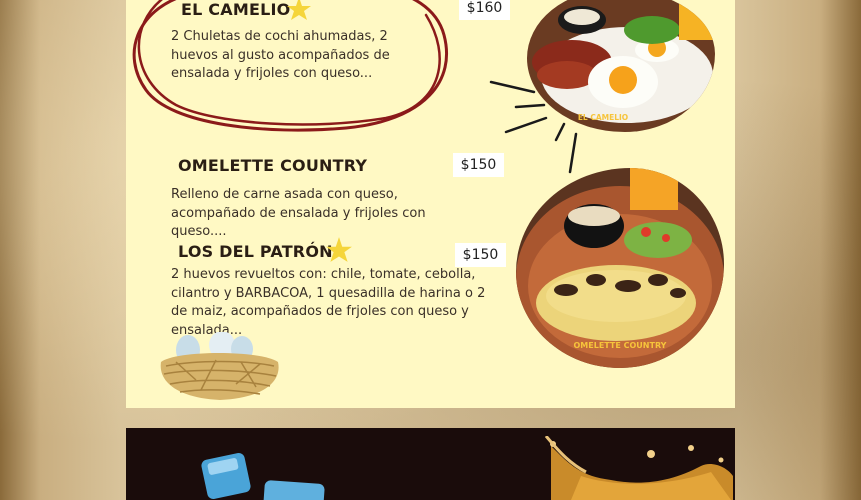 The image size is (861, 500). What do you see at coordinates (430, 464) in the screenshot?
I see `drinks-section-banner` at bounding box center [430, 464].